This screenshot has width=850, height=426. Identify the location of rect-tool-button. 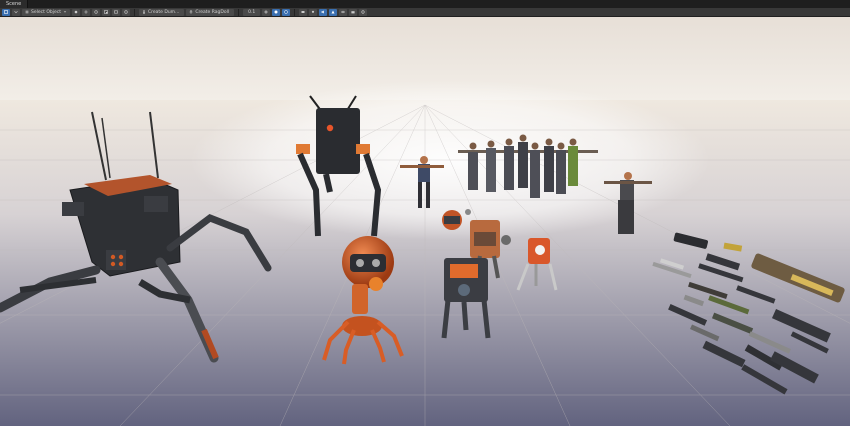
(115, 12).